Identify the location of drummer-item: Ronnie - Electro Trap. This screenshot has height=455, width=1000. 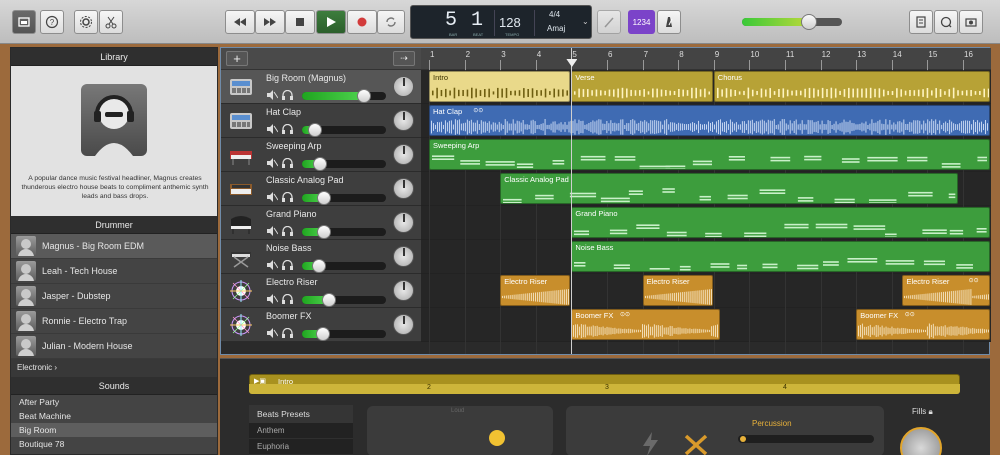
(114, 321).